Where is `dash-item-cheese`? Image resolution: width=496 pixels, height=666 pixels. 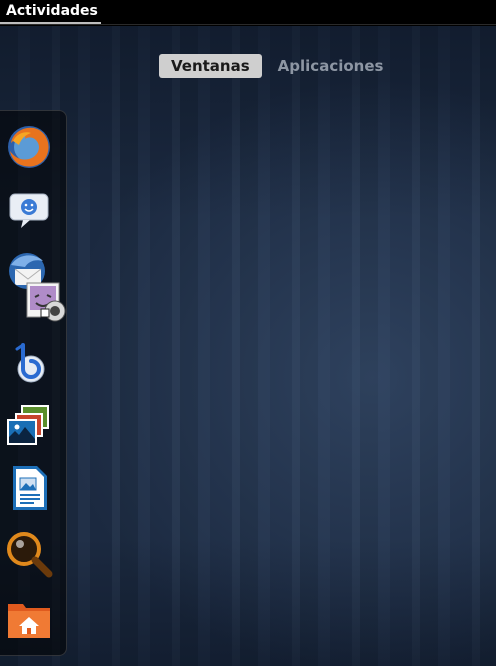
dash-item-cheese is located at coordinates (47, 303).